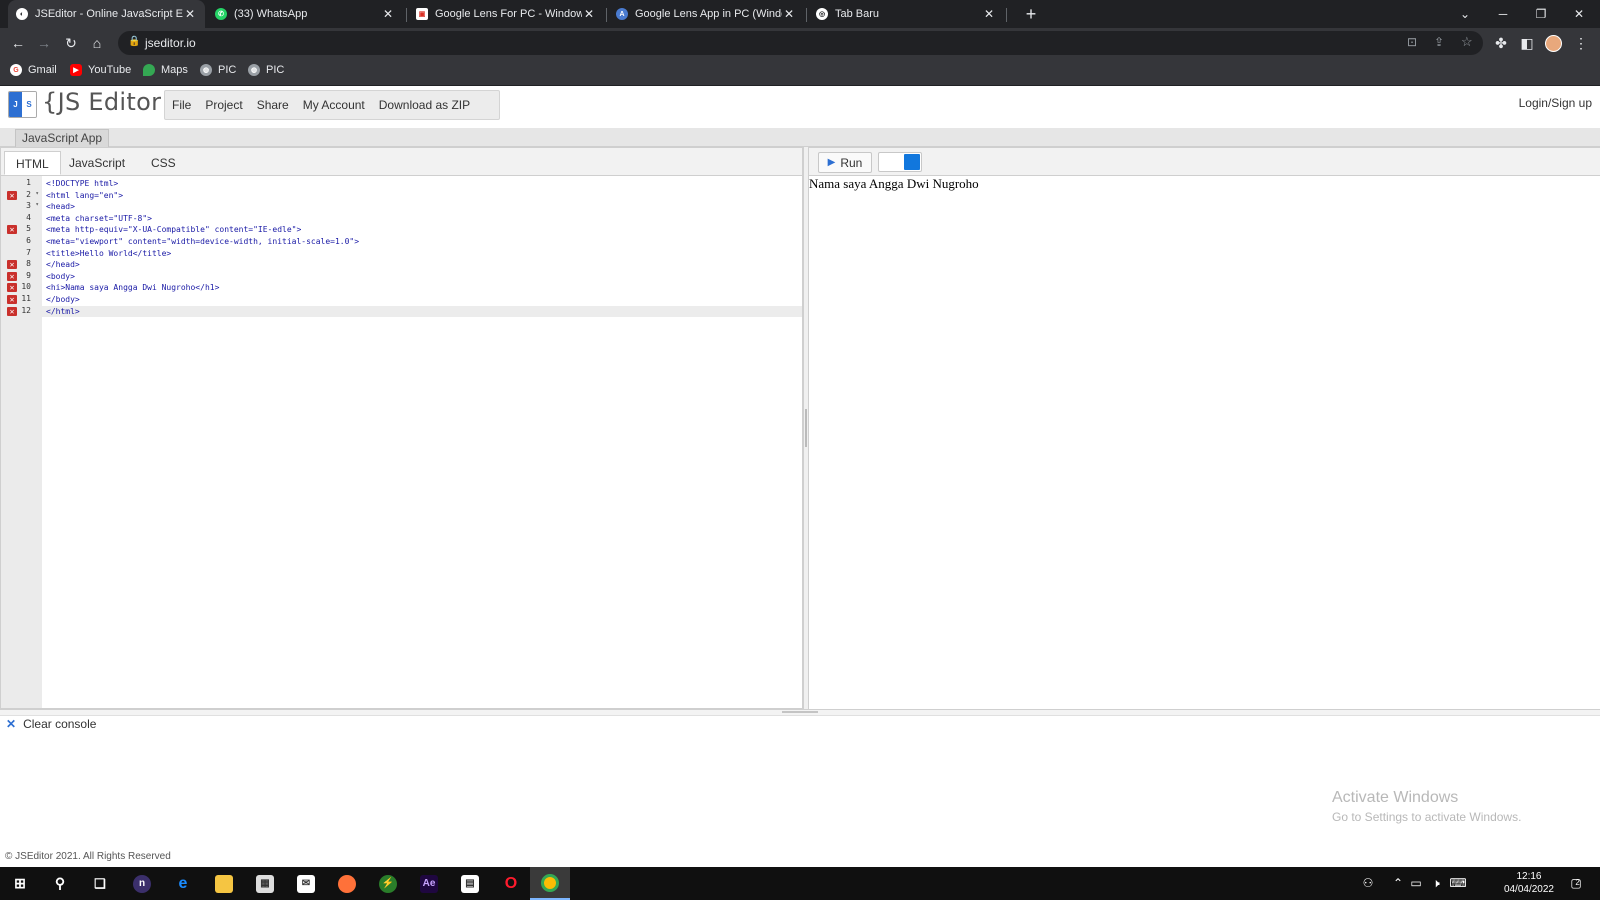 The height and width of the screenshot is (900, 1600). Describe the element at coordinates (1576, 883) in the screenshot. I see `notification-center-icon: ▢ 2` at that location.